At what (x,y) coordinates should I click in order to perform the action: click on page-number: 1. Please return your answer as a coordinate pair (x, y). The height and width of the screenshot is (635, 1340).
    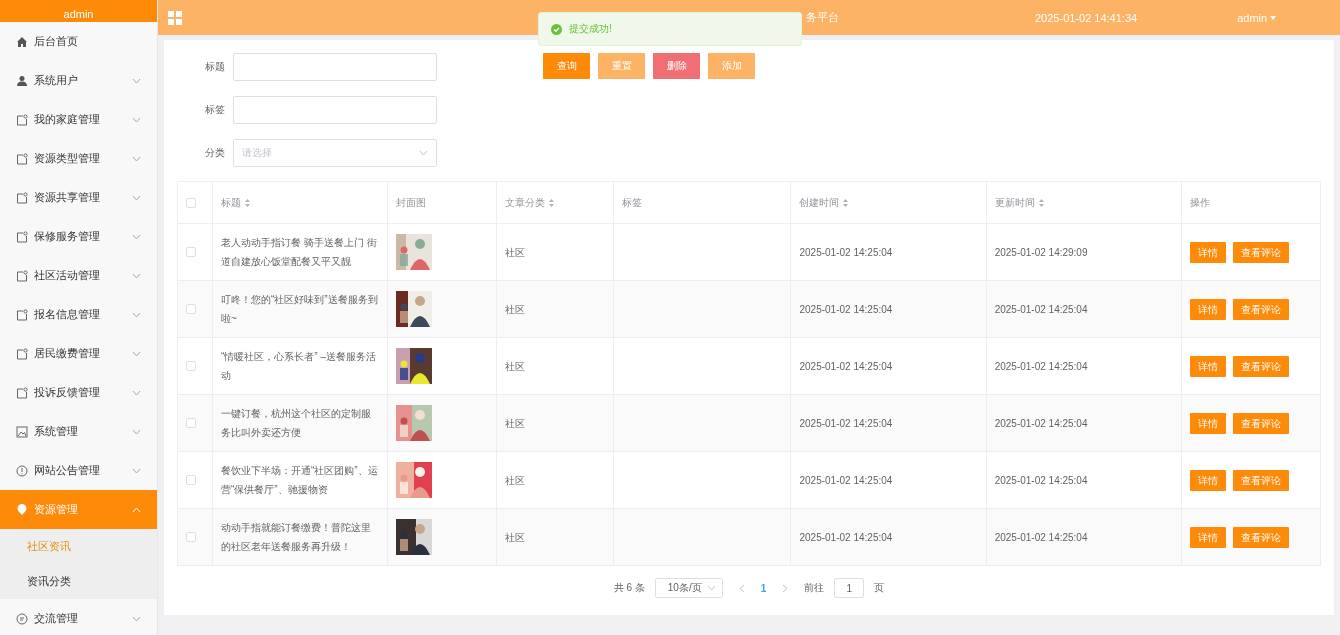
    Looking at the image, I should click on (763, 588).